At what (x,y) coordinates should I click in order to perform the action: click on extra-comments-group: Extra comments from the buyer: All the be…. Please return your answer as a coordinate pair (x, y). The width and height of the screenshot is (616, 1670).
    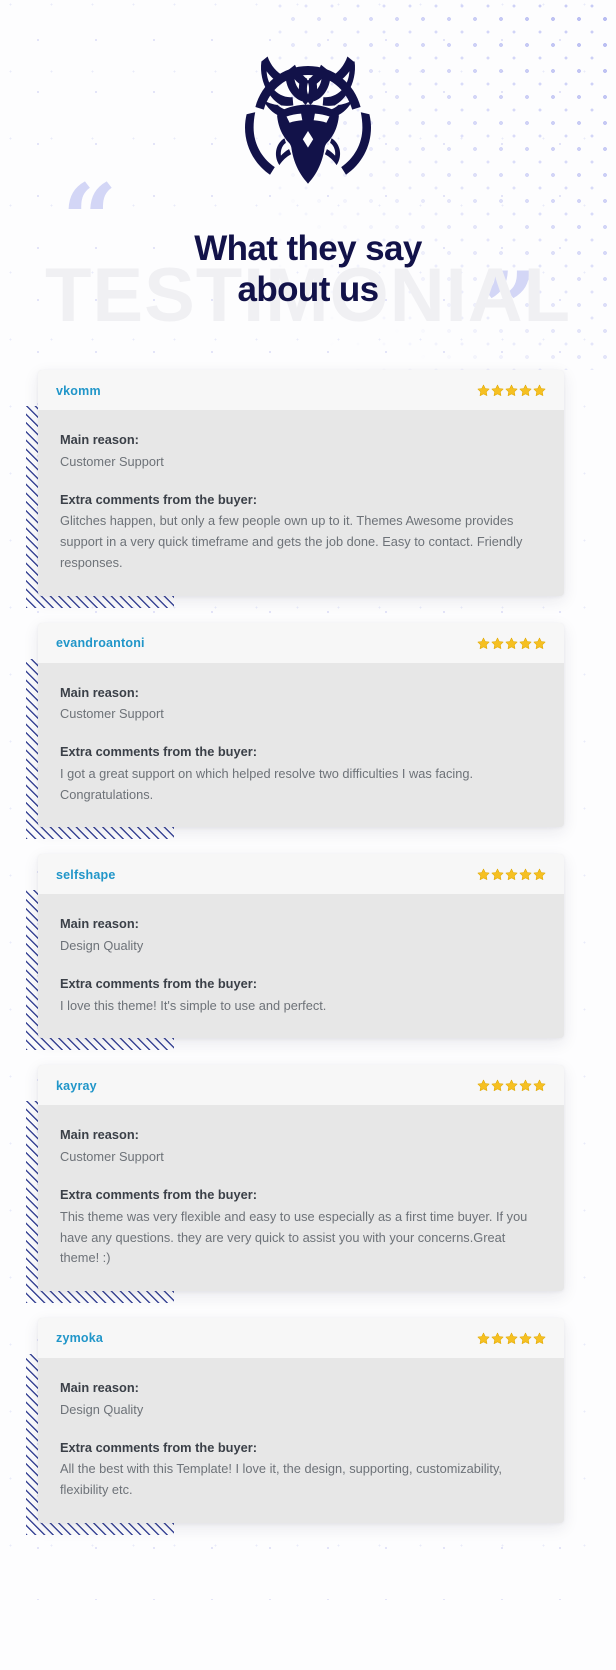
    Looking at the image, I should click on (301, 1469).